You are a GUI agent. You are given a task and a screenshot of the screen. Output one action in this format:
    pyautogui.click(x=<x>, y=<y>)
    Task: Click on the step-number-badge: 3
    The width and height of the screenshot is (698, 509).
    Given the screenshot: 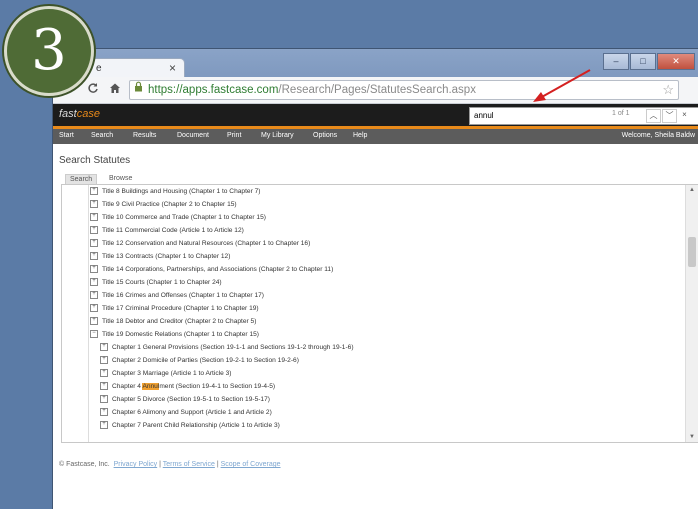 What is the action you would take?
    pyautogui.click(x=49, y=51)
    